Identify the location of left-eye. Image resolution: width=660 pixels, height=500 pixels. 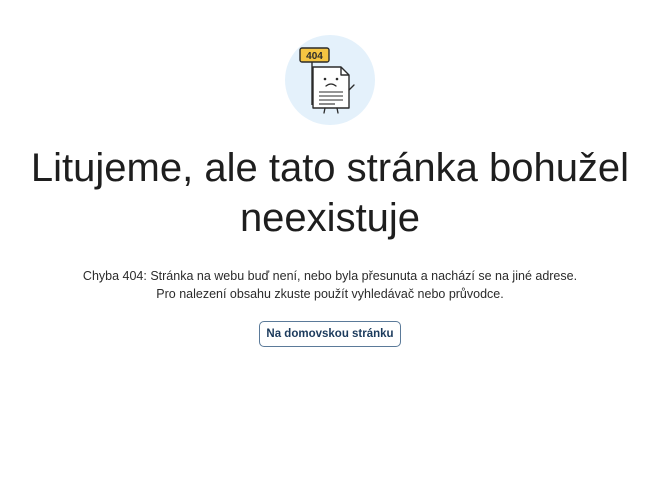
(325, 79).